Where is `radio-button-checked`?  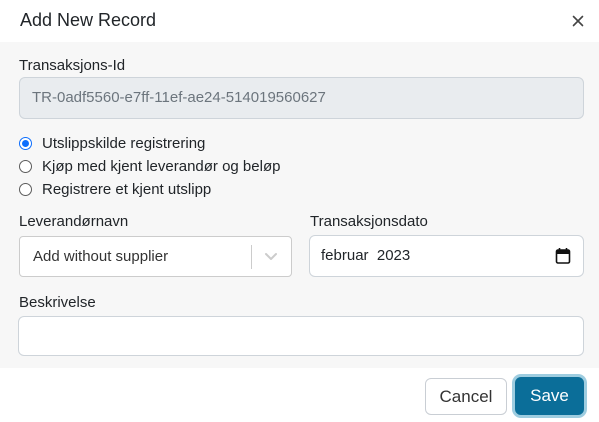
radio-button-checked is located at coordinates (25, 143).